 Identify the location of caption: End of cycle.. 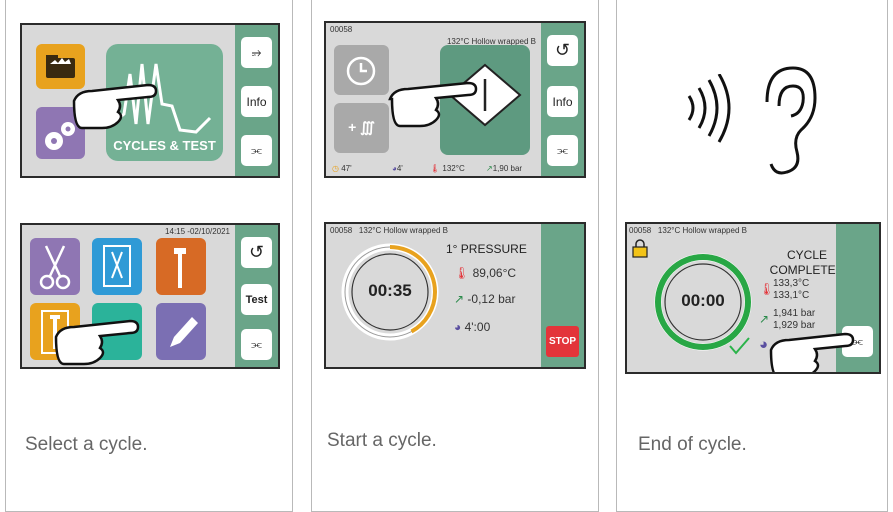
(692, 444).